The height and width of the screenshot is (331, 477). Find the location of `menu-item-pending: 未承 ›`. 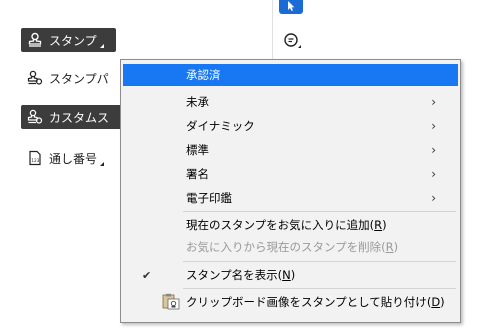

menu-item-pending: 未承 › is located at coordinates (290, 102).